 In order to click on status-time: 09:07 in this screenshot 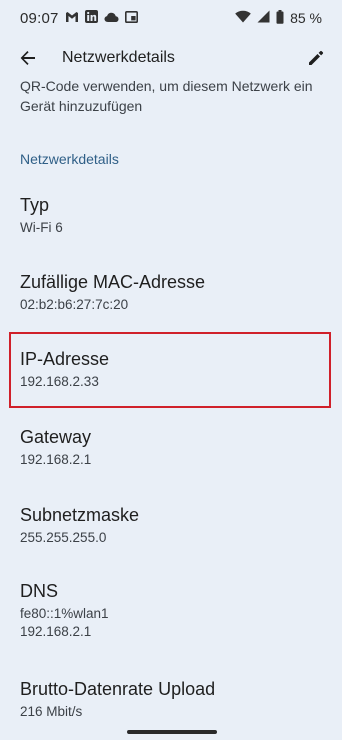, I will do `click(39, 18)`.